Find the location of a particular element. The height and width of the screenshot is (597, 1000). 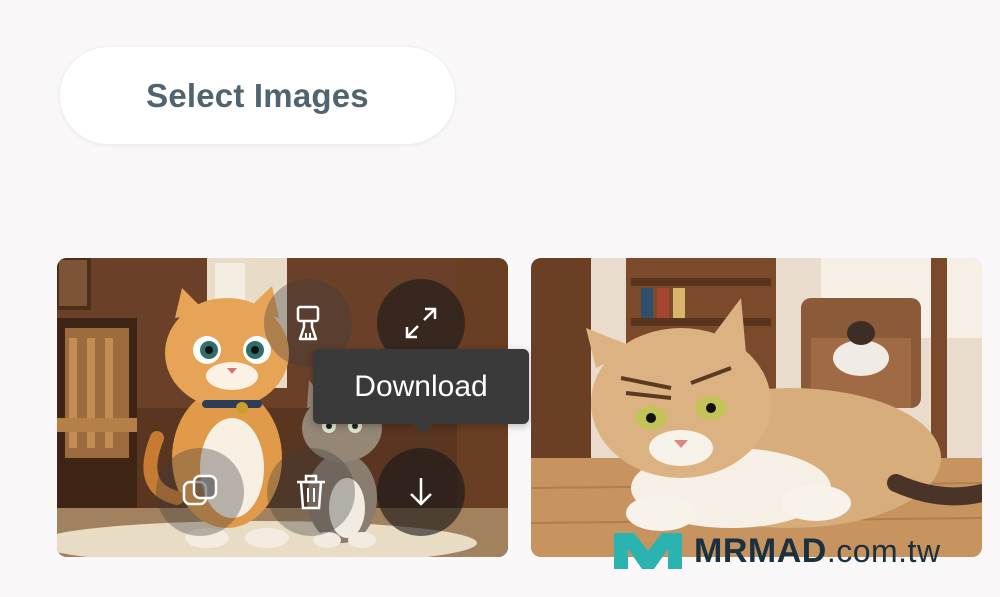

select-images-button: Select Images is located at coordinates (257, 95).